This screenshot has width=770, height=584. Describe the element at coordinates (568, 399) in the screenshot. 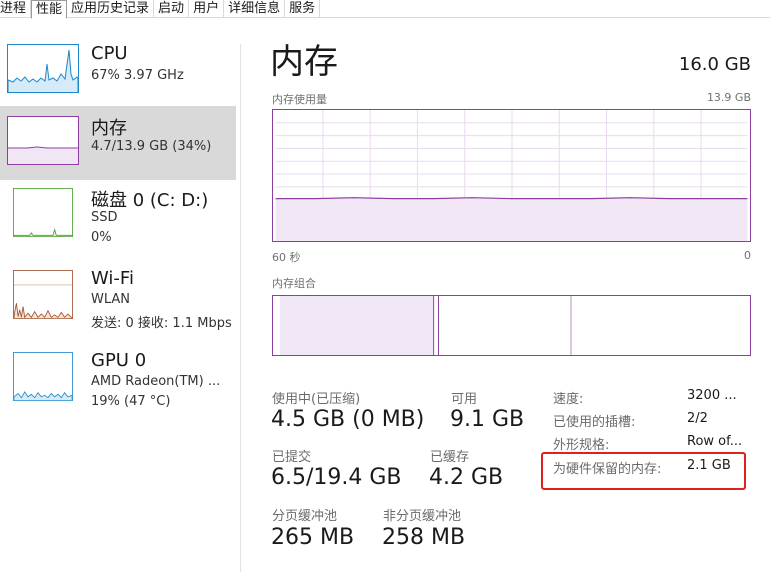

I see `speed-label: 速度:` at that location.